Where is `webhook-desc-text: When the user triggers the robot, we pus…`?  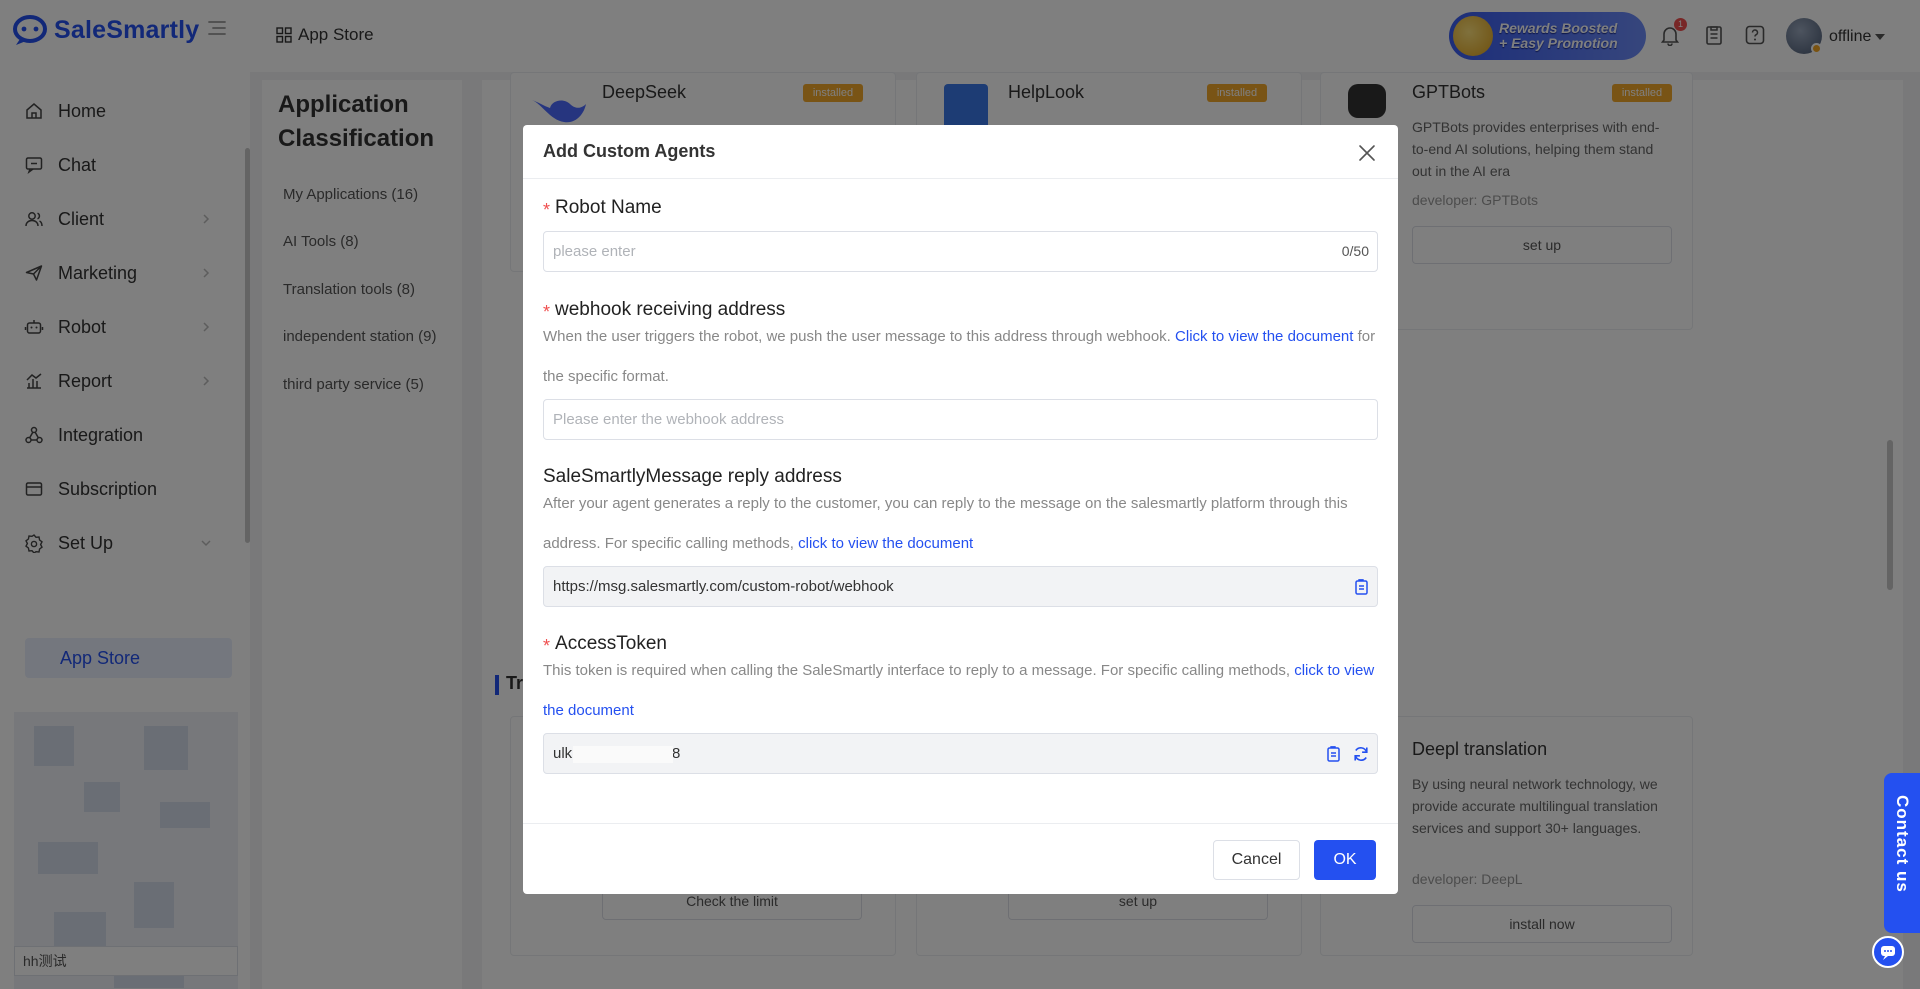
webhook-desc-text: When the user triggers the robot, we pus… is located at coordinates (857, 336).